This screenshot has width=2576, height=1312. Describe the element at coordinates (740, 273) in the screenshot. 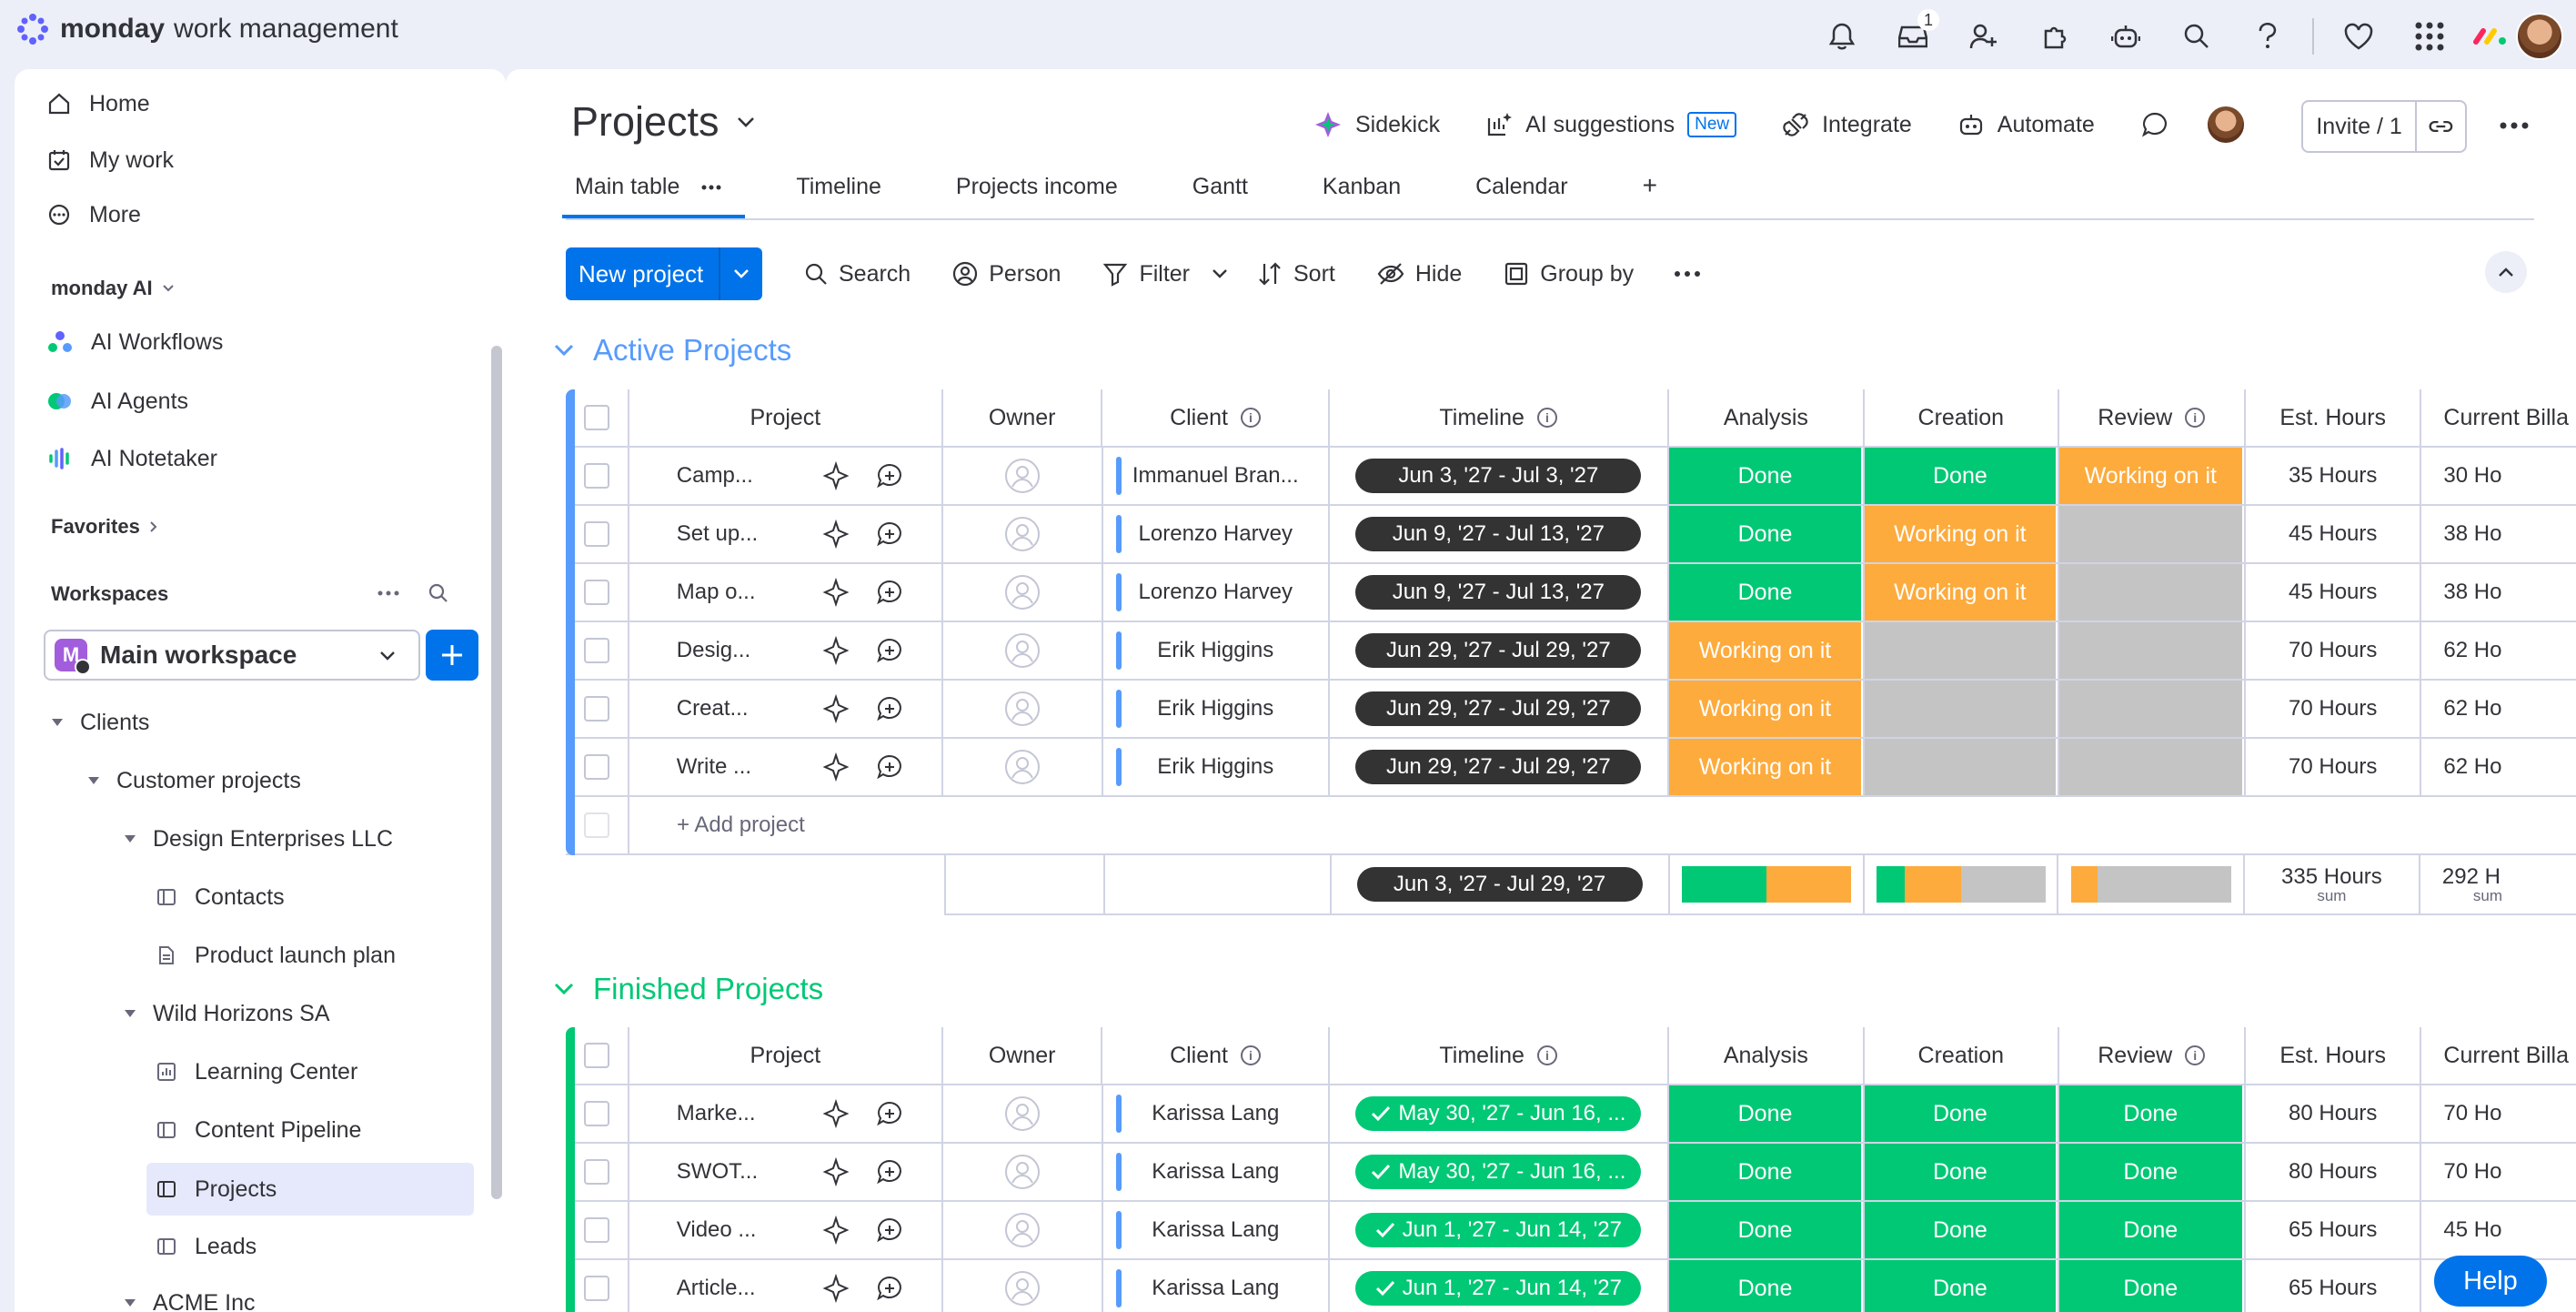

I see `new-project-dropdown` at that location.